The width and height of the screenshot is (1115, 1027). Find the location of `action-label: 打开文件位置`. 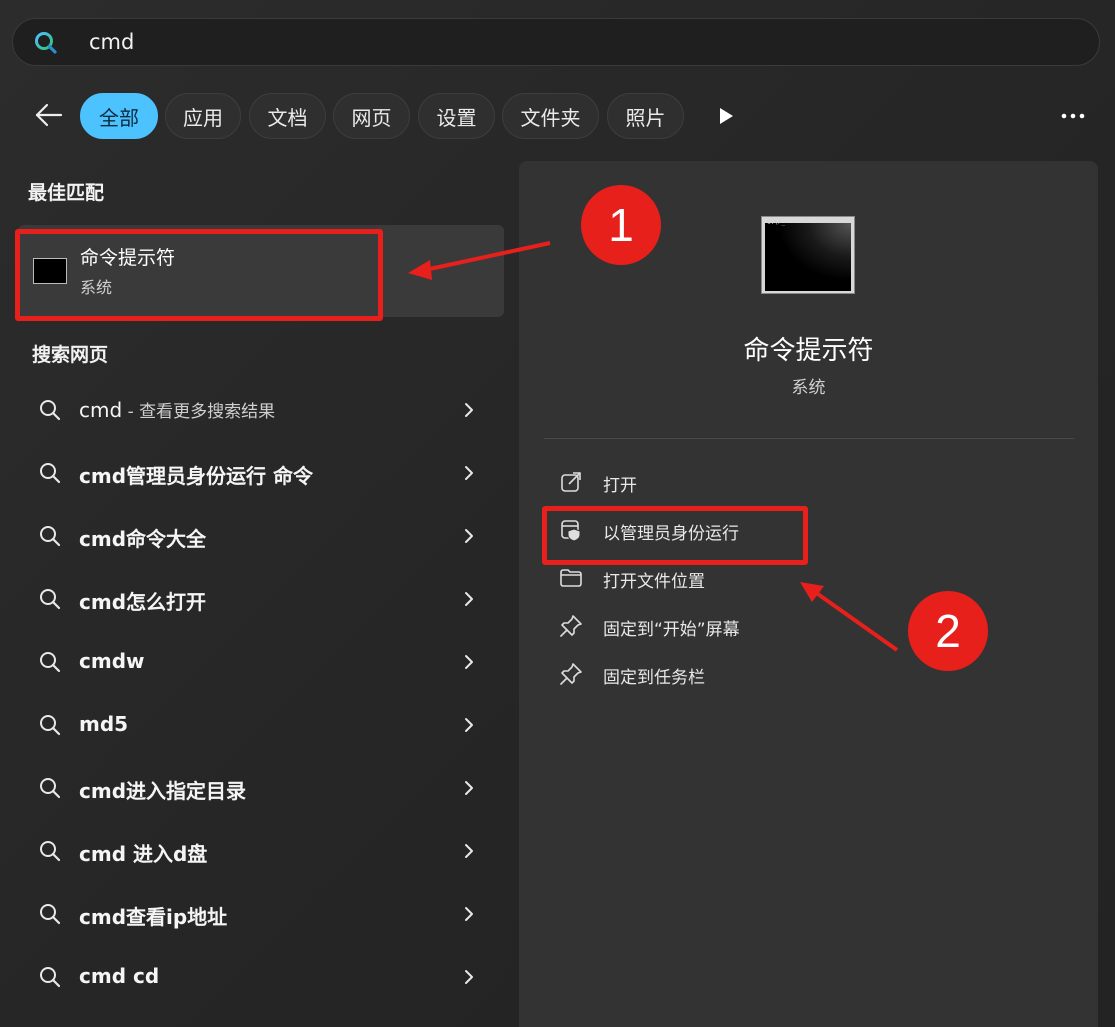

action-label: 打开文件位置 is located at coordinates (654, 582).